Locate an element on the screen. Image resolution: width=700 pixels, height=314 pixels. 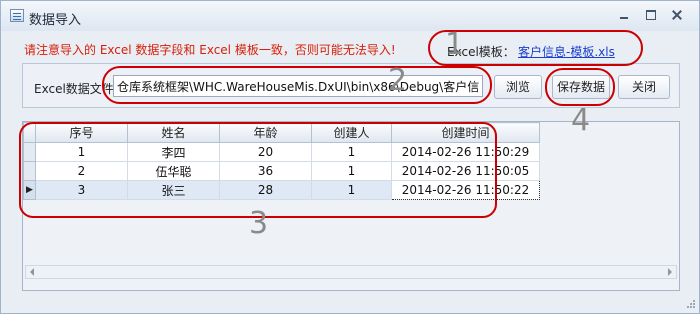
scroll-left-icon is located at coordinates (32, 272).